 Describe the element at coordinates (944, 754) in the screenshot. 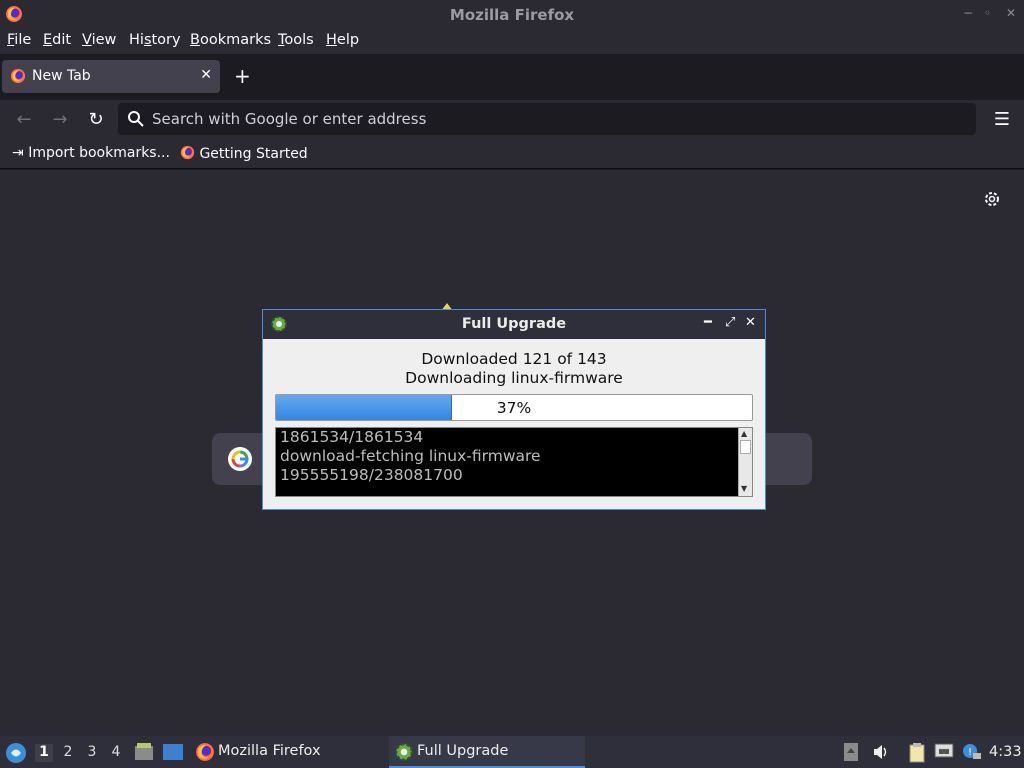

I see `network-icon` at that location.